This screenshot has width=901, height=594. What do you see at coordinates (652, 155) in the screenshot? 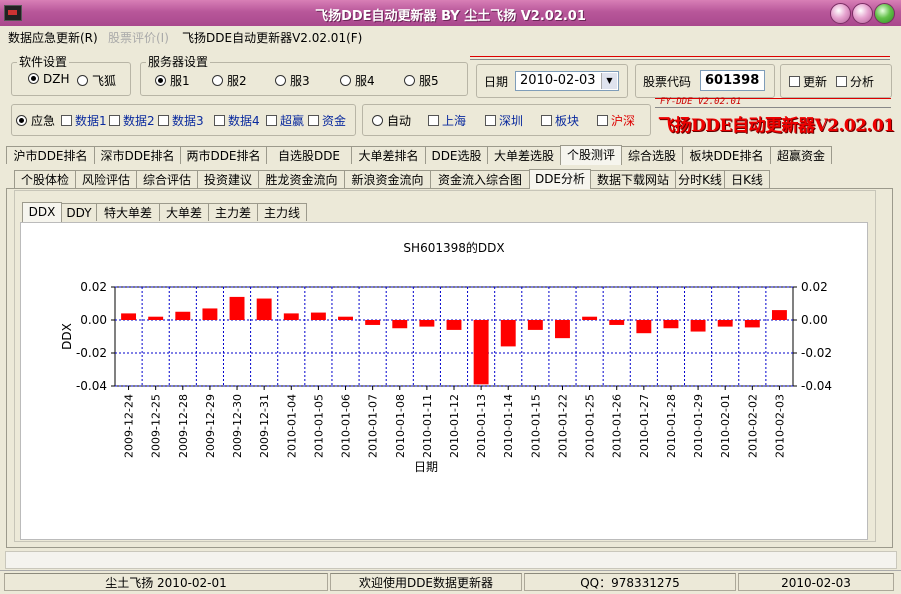
I see `tab-main-8: 综合选股` at bounding box center [652, 155].